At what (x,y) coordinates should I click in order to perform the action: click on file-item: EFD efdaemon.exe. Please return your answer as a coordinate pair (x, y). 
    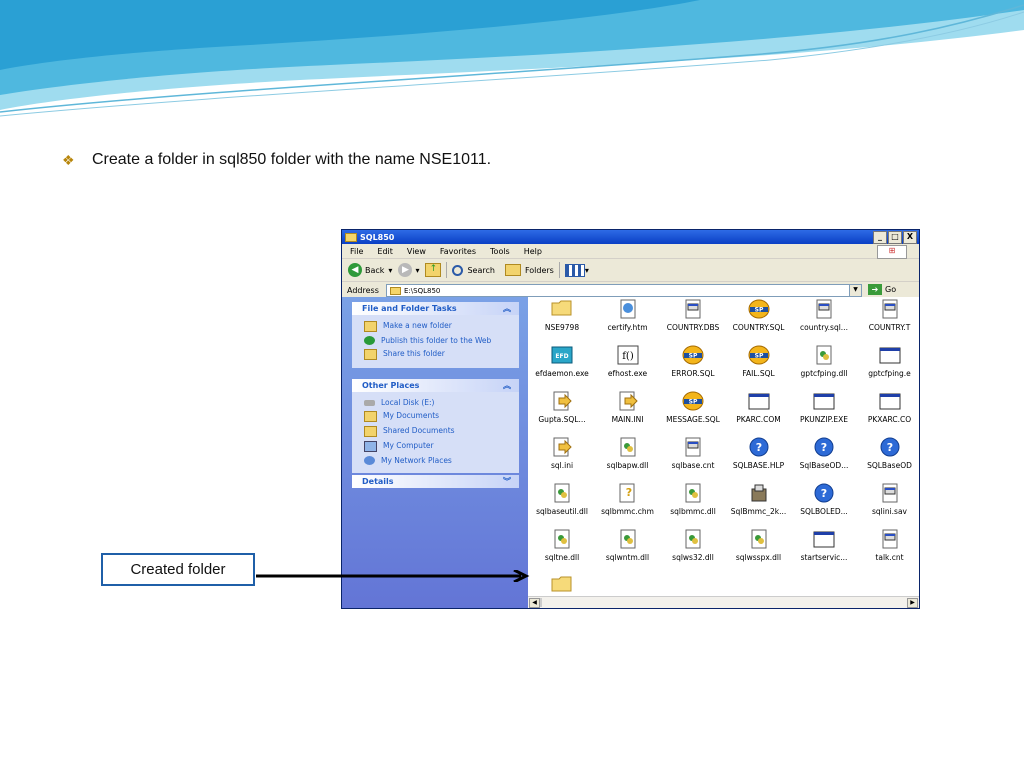
    Looking at the image, I should click on (562, 361).